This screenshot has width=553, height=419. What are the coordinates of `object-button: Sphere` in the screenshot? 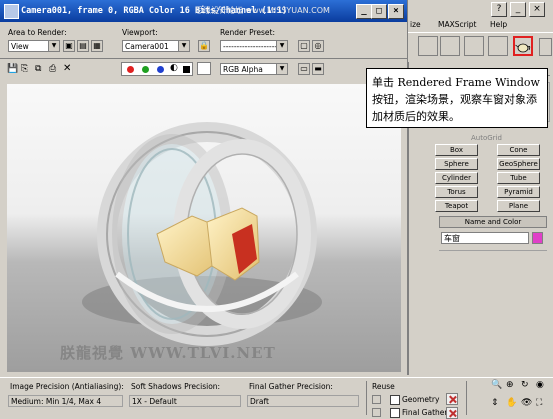 It's located at (456, 164).